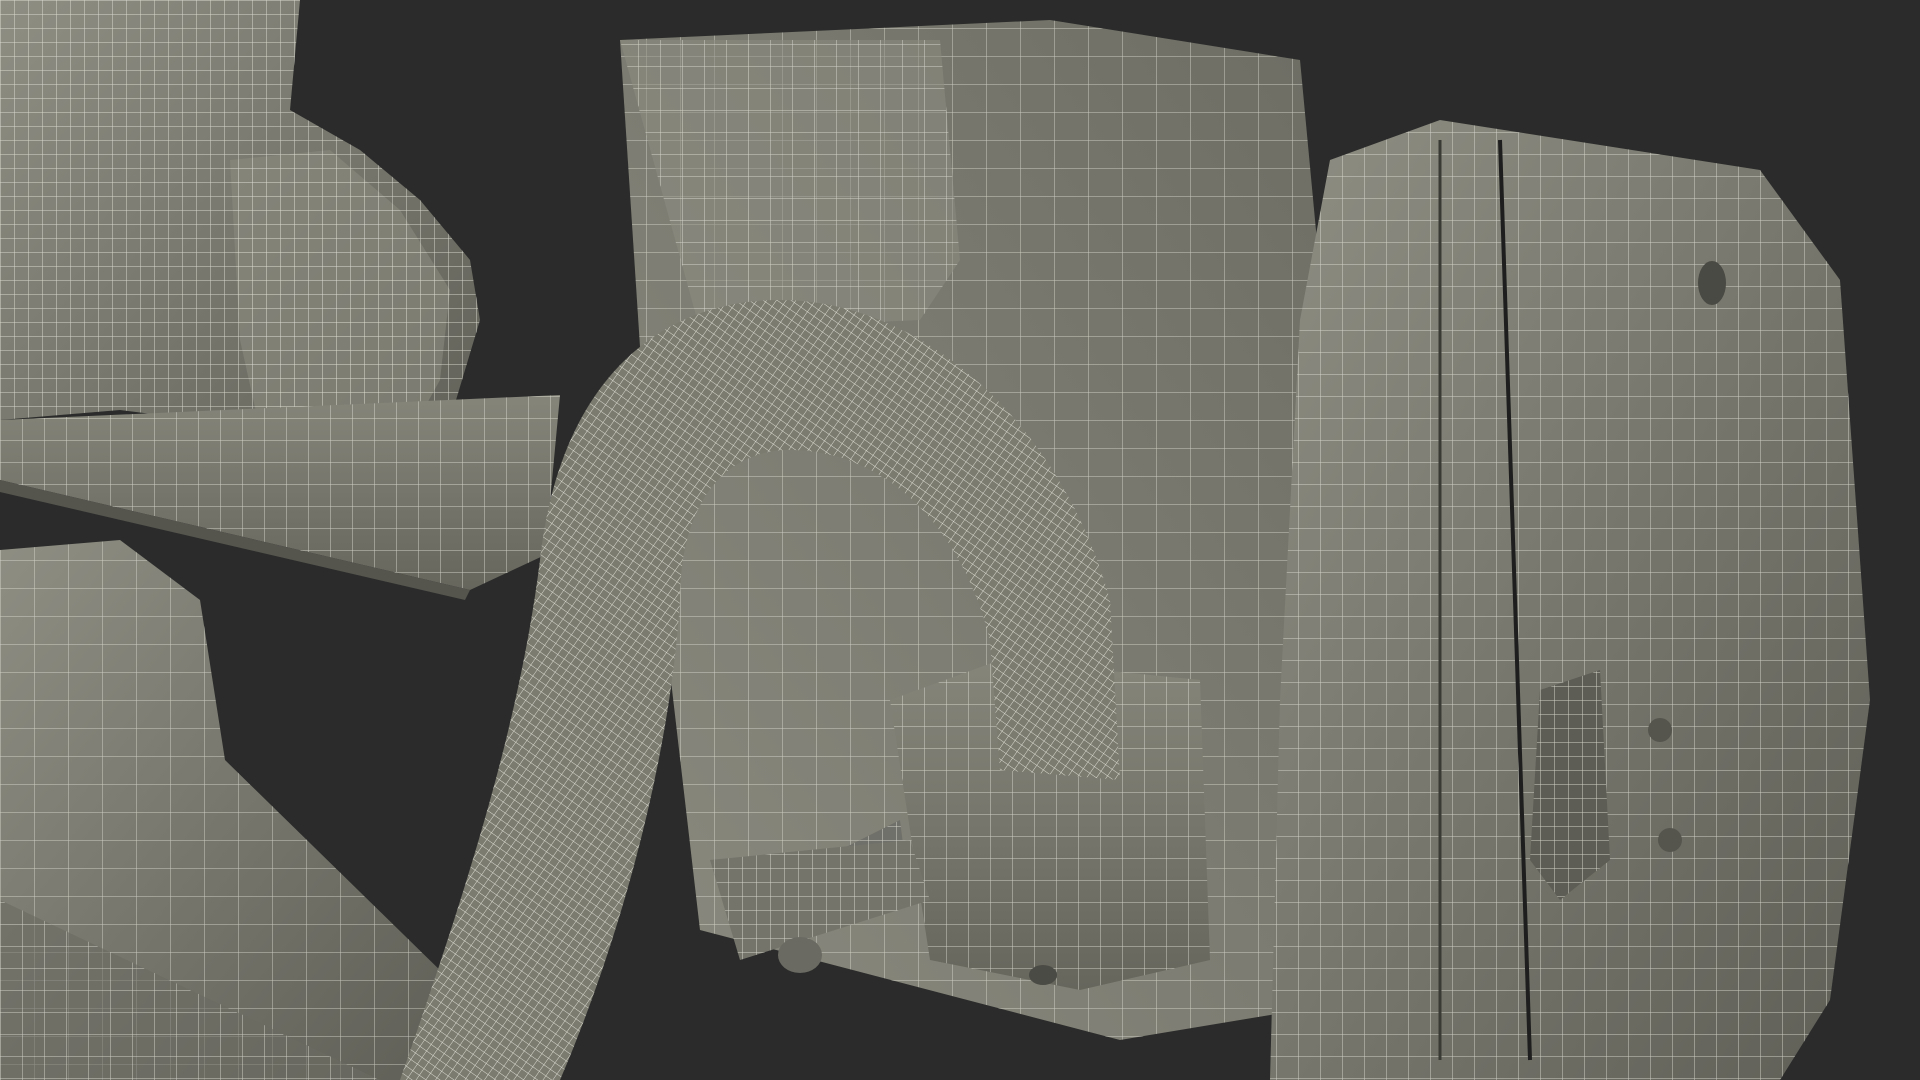 Image resolution: width=1920 pixels, height=1080 pixels. Describe the element at coordinates (1712, 283) in the screenshot. I see `mount-hole` at that location.